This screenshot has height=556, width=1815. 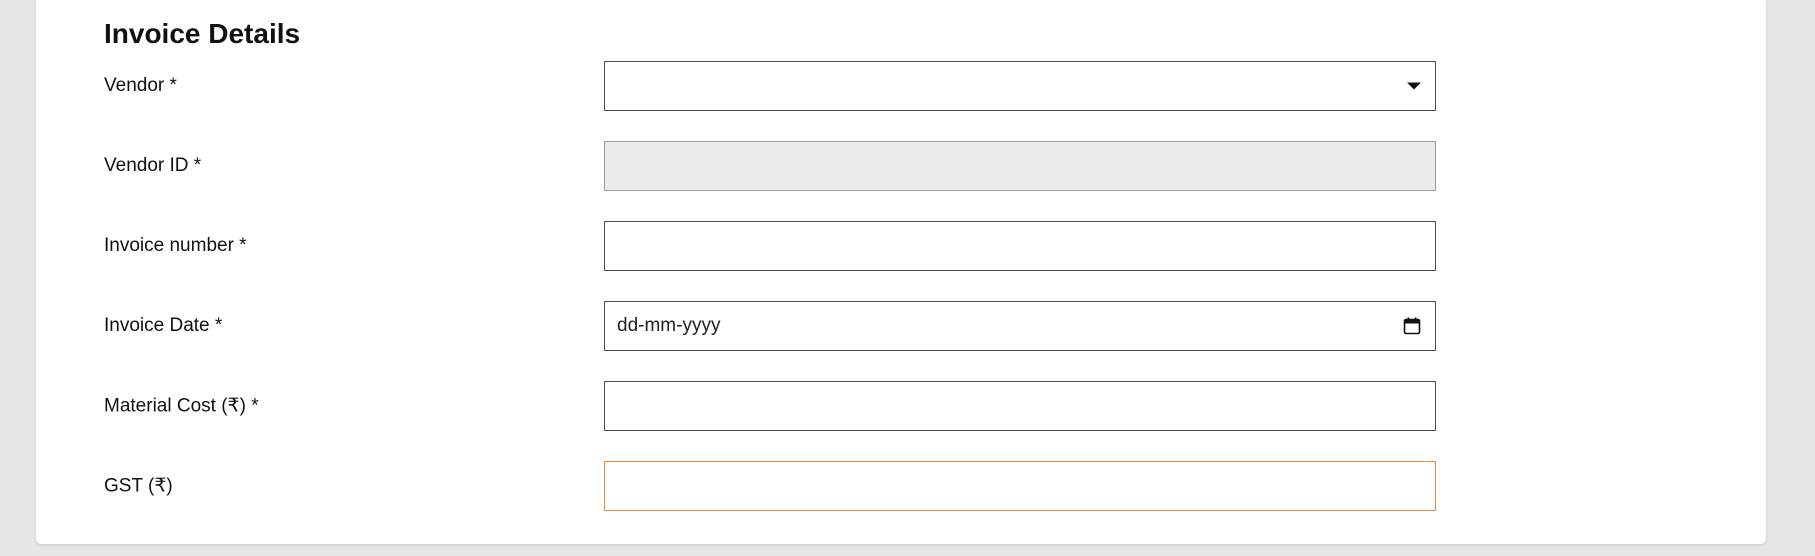 I want to click on vendor-label: Vendor *, so click(x=140, y=85).